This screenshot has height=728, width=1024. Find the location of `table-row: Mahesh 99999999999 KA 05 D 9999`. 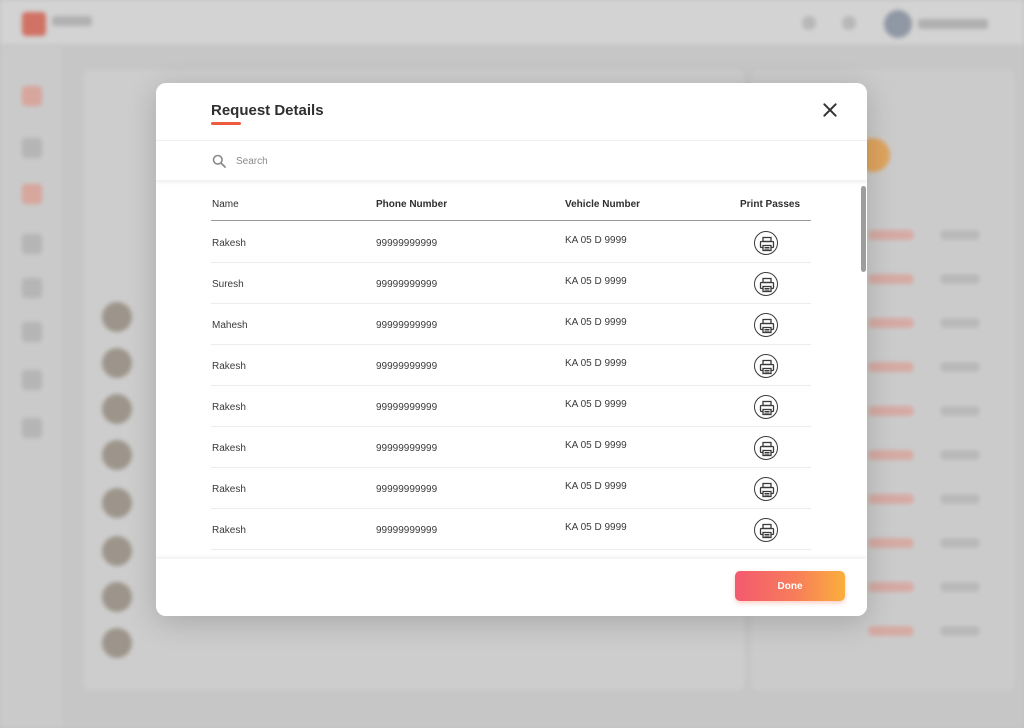

table-row: Mahesh 99999999999 KA 05 D 9999 is located at coordinates (511, 324).